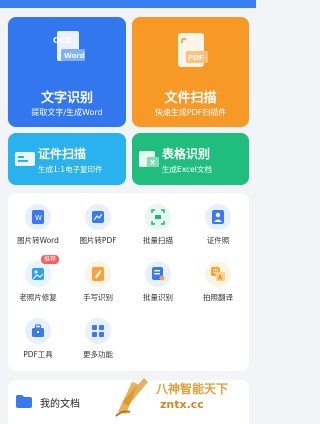 This screenshot has width=320, height=424. Describe the element at coordinates (158, 274) in the screenshot. I see `batch-recognize-icon` at that location.